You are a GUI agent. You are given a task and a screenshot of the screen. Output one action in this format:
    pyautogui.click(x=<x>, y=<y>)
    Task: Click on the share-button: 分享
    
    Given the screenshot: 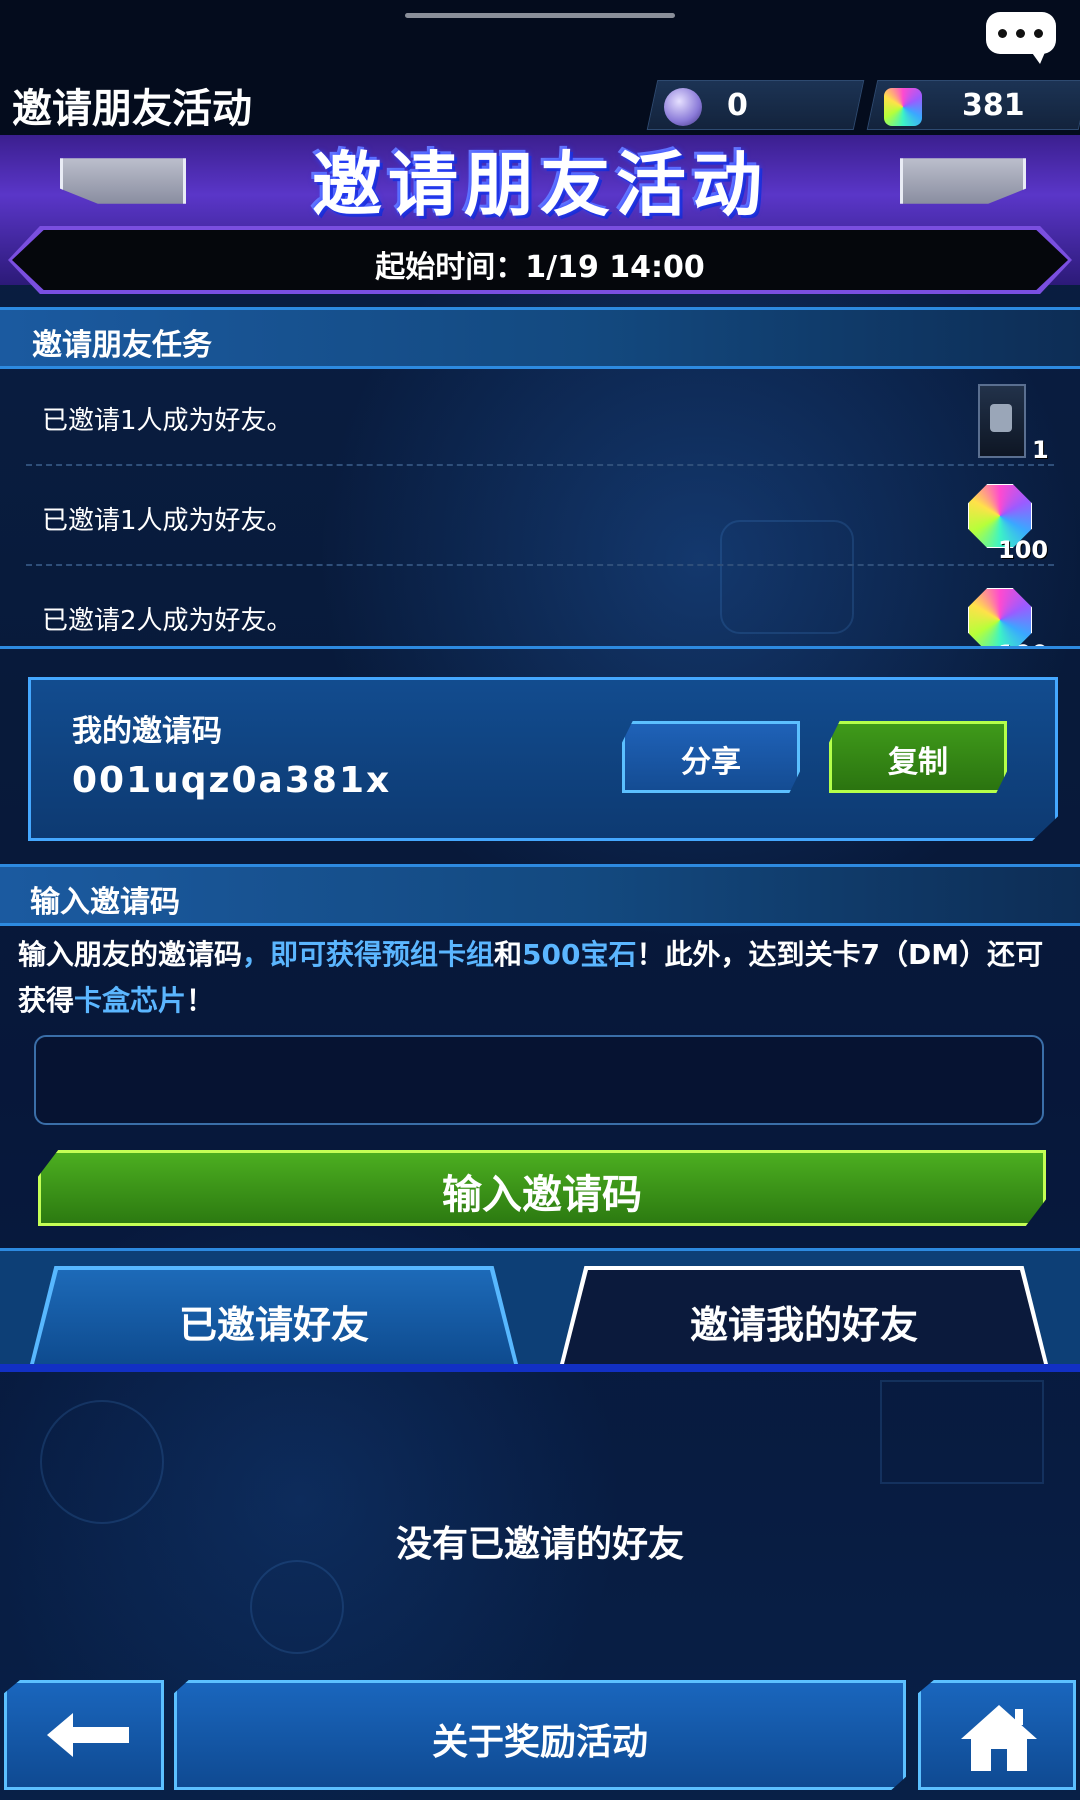 What is the action you would take?
    pyautogui.click(x=711, y=757)
    